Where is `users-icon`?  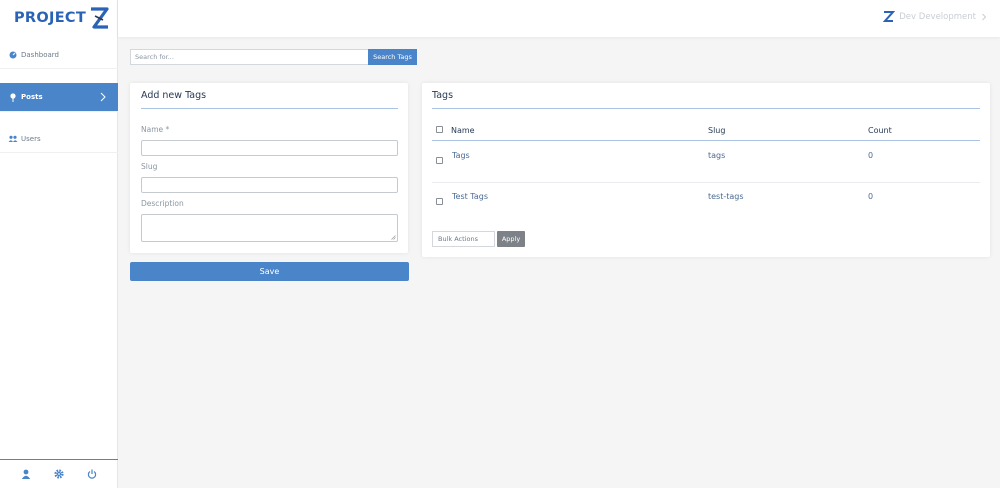
users-icon is located at coordinates (13, 139).